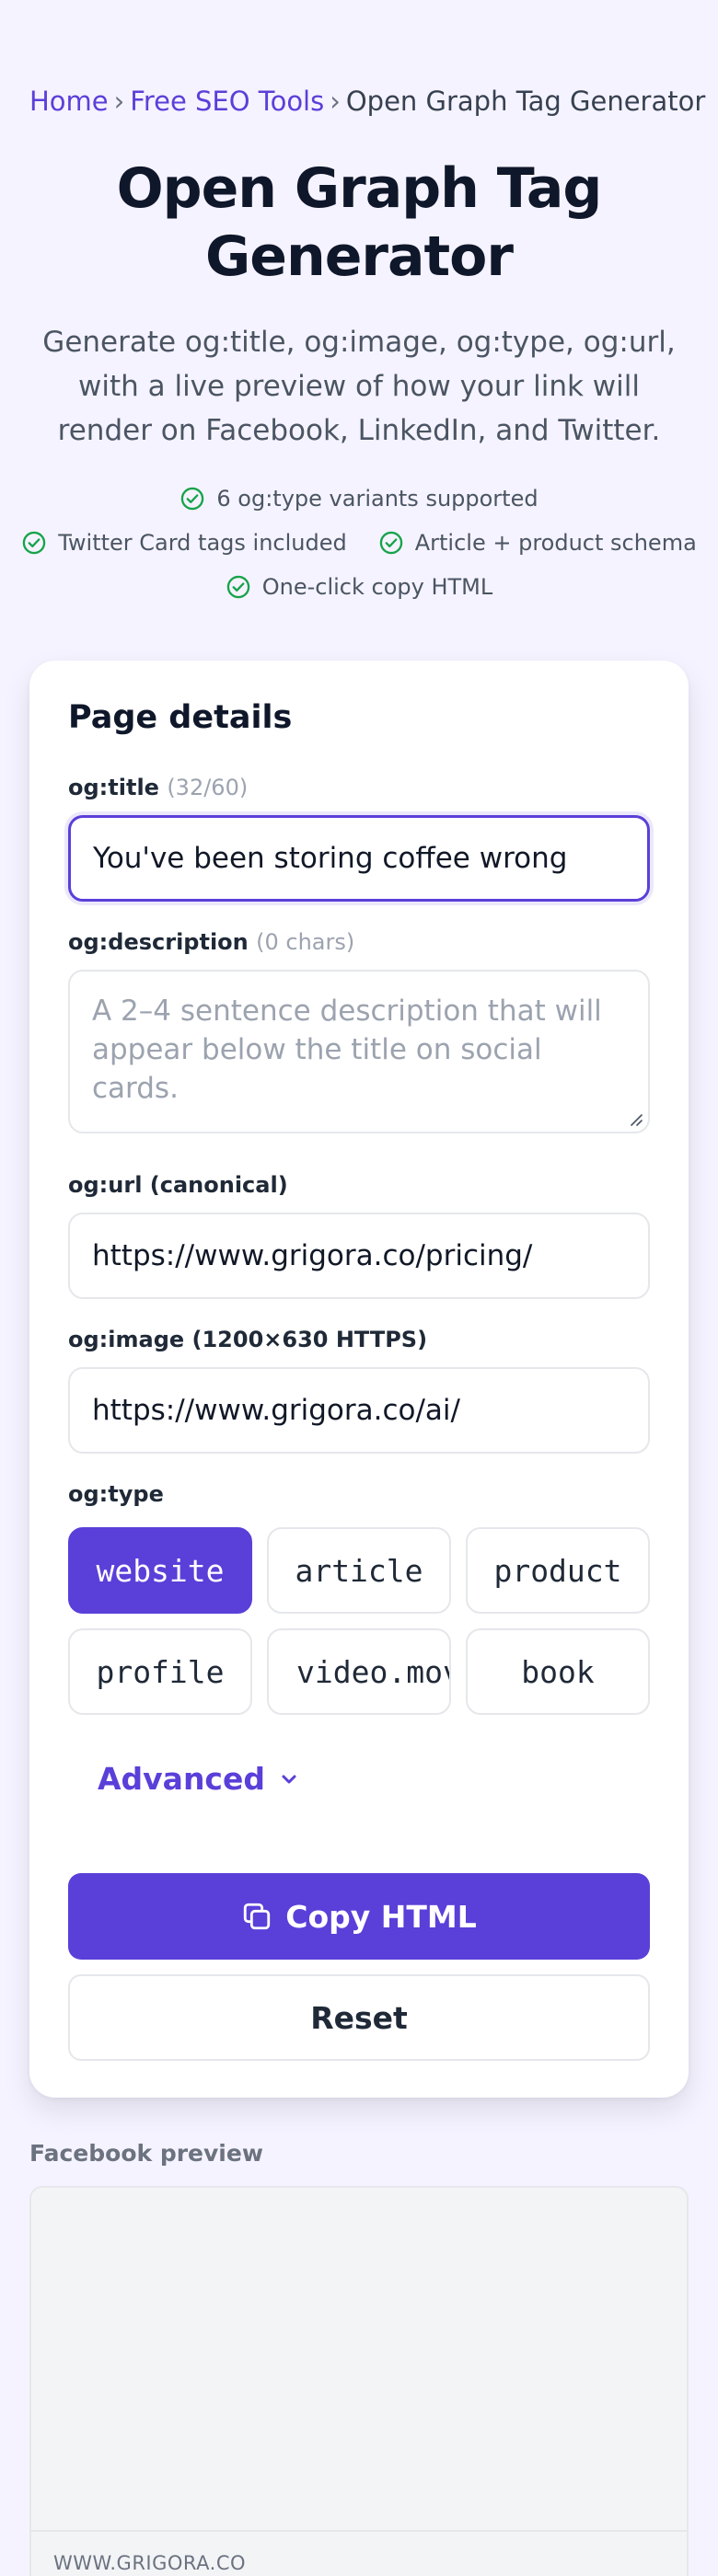  Describe the element at coordinates (359, 2360) in the screenshot. I see `facebook-preview-image` at that location.